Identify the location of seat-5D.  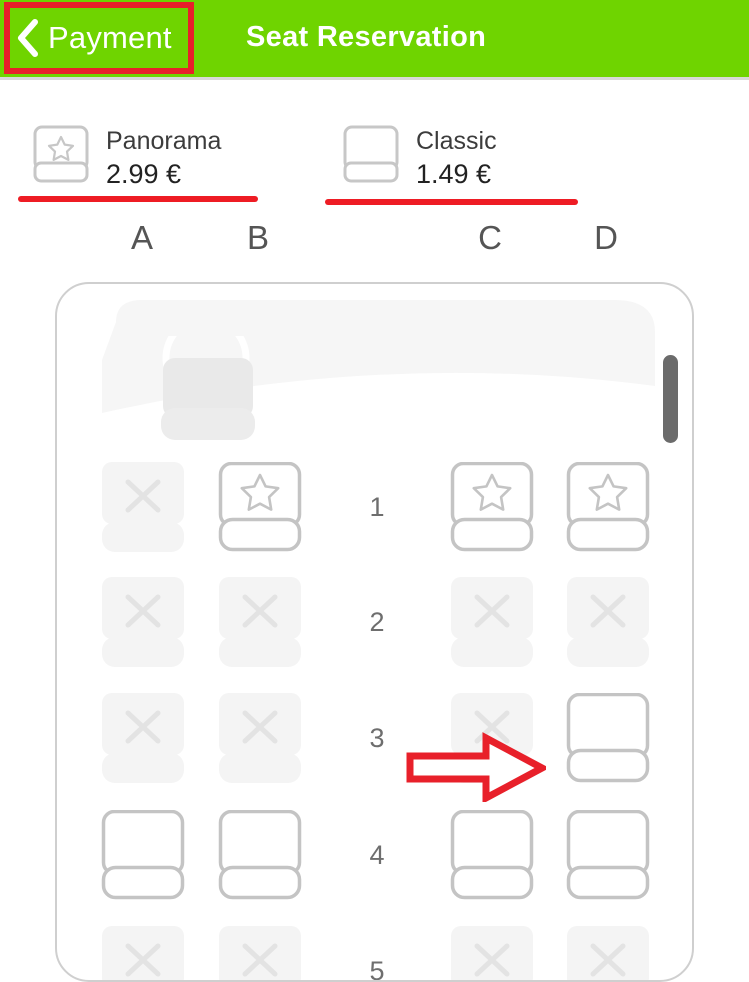
(608, 953).